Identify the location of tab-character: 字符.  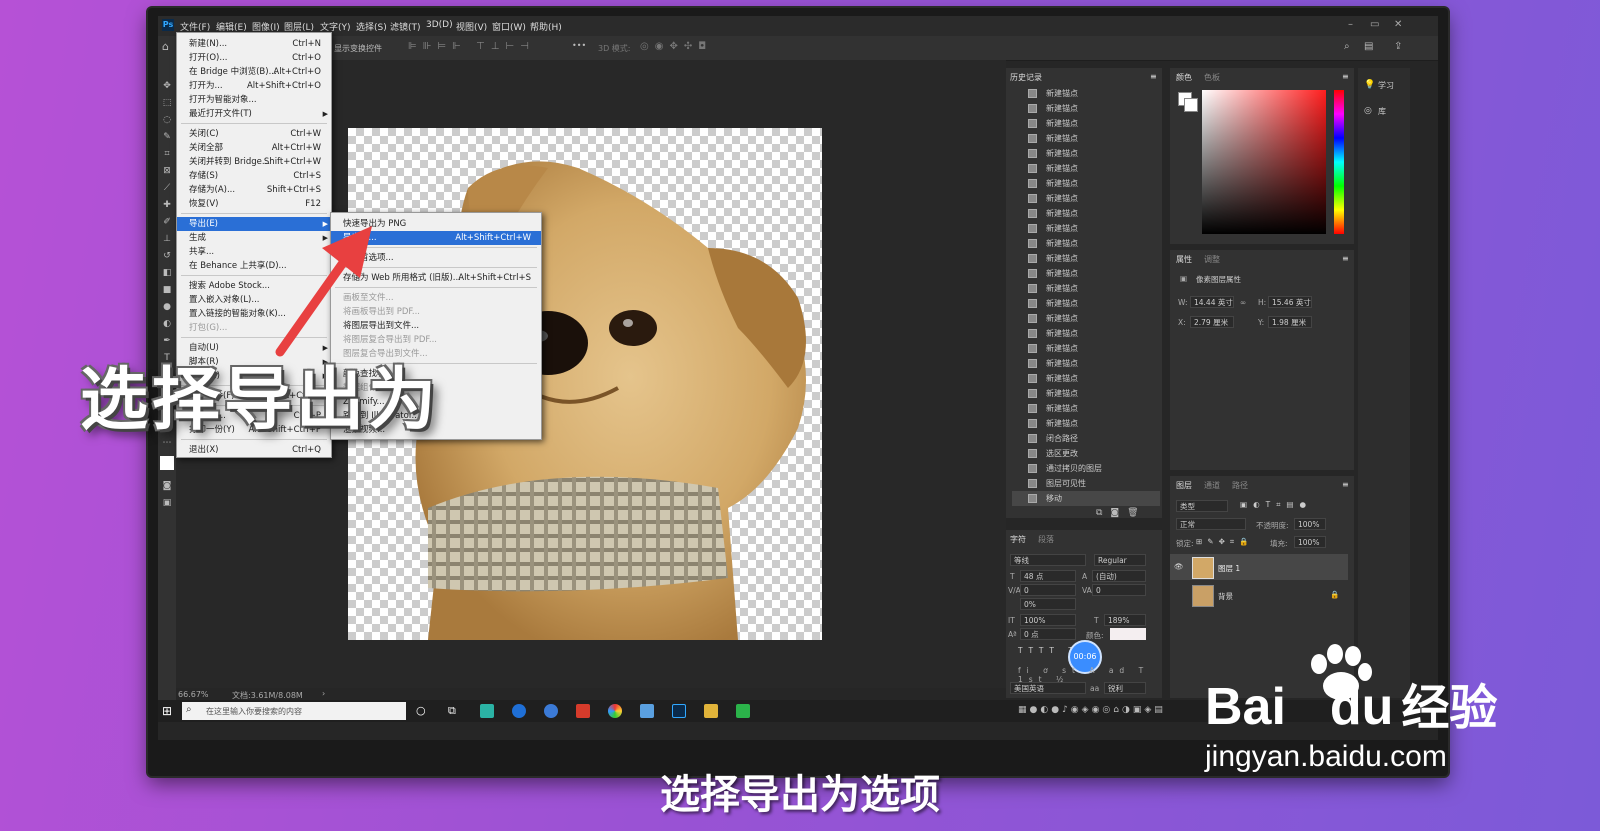
(1018, 539).